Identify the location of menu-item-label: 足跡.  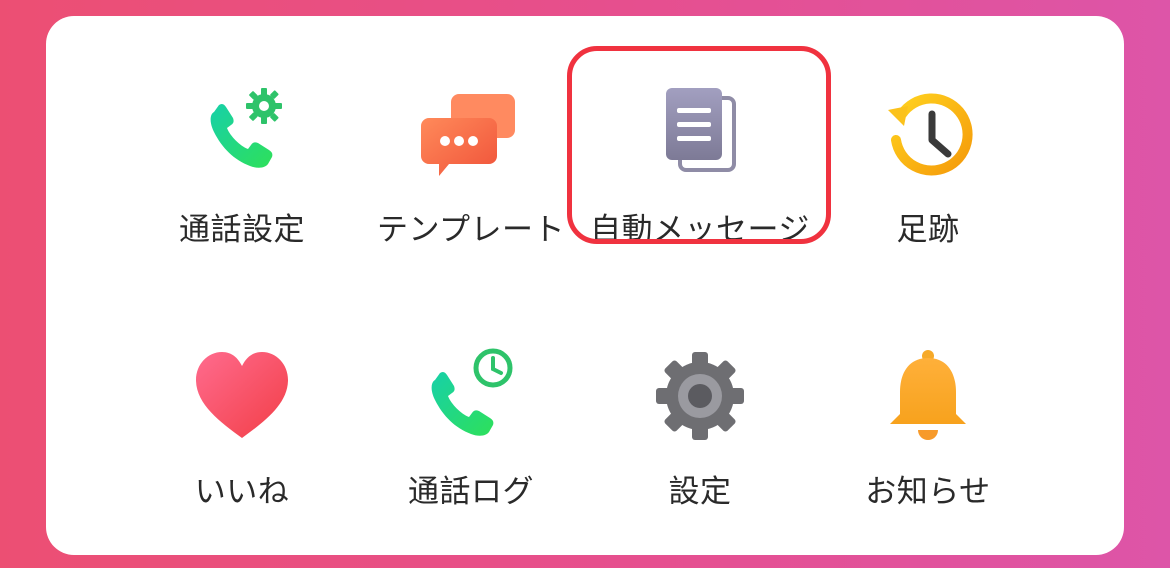
(928, 230).